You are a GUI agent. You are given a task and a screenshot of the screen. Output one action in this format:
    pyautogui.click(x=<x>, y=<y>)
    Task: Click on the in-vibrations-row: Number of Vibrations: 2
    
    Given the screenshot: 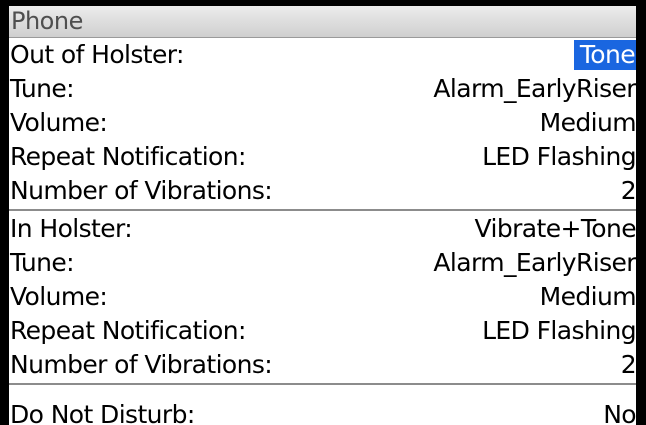 What is the action you would take?
    pyautogui.click(x=322, y=365)
    